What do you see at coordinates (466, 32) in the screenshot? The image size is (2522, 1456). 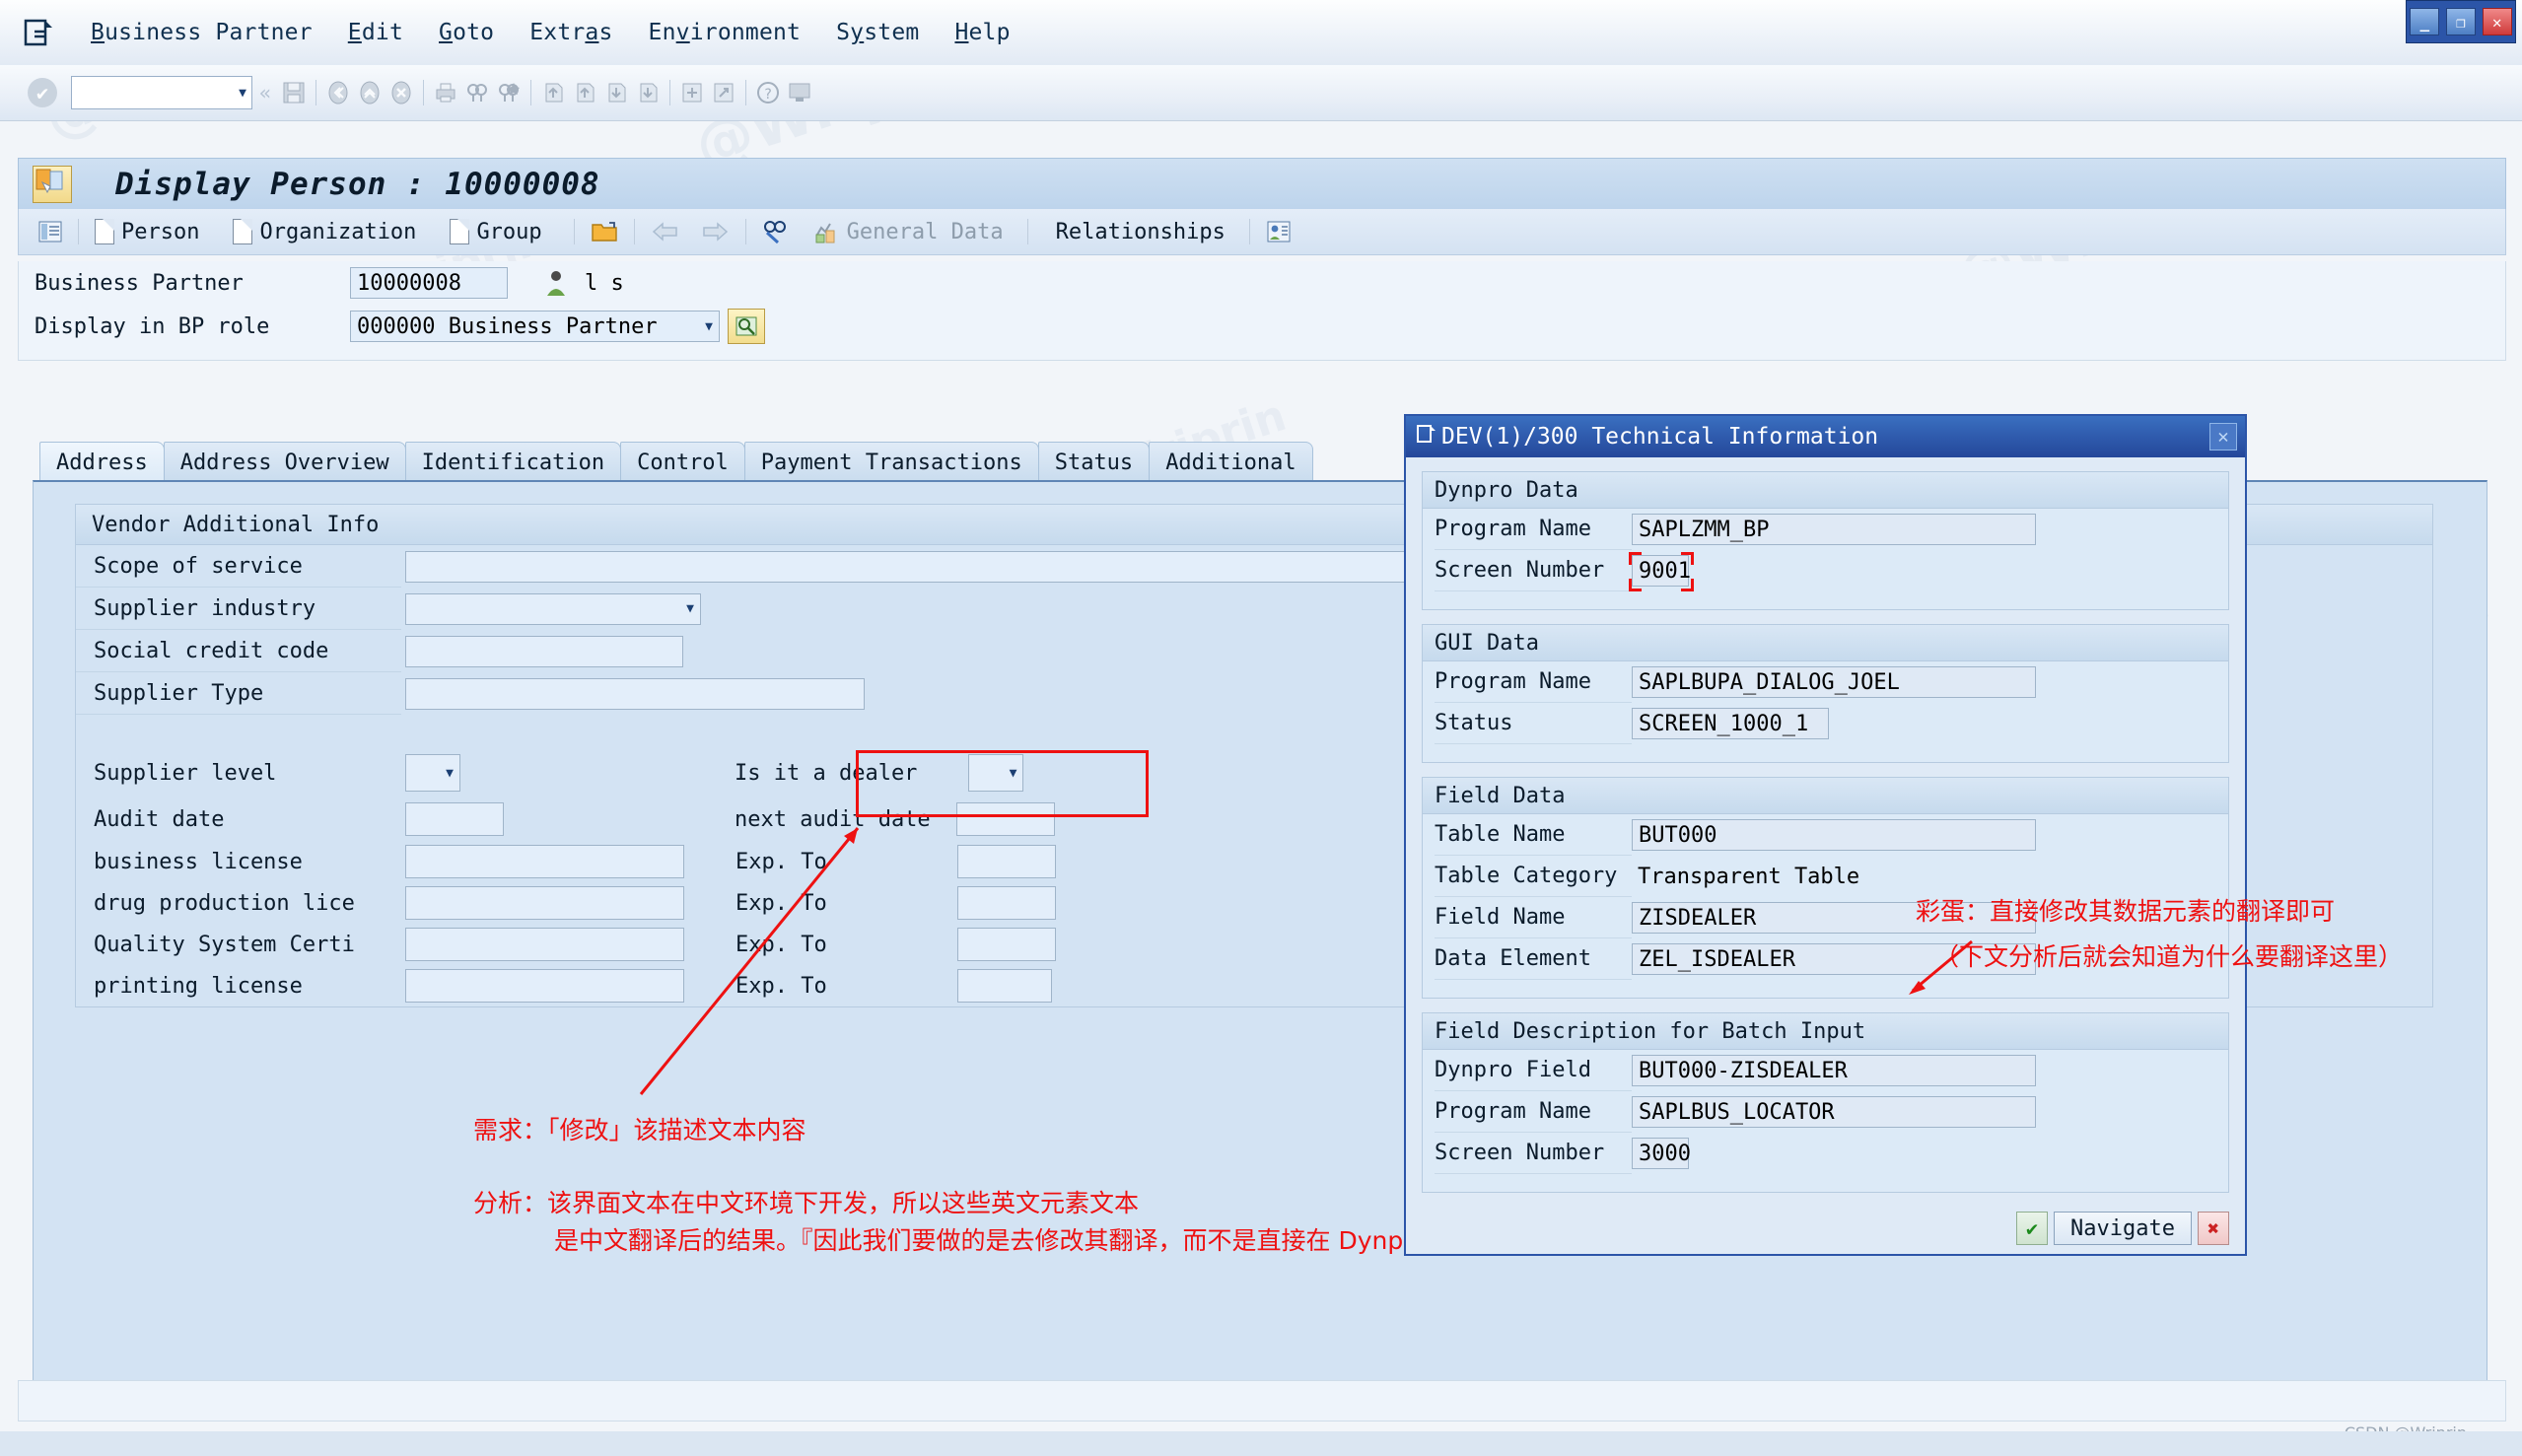 I see `menu-item-goto: Goto` at bounding box center [466, 32].